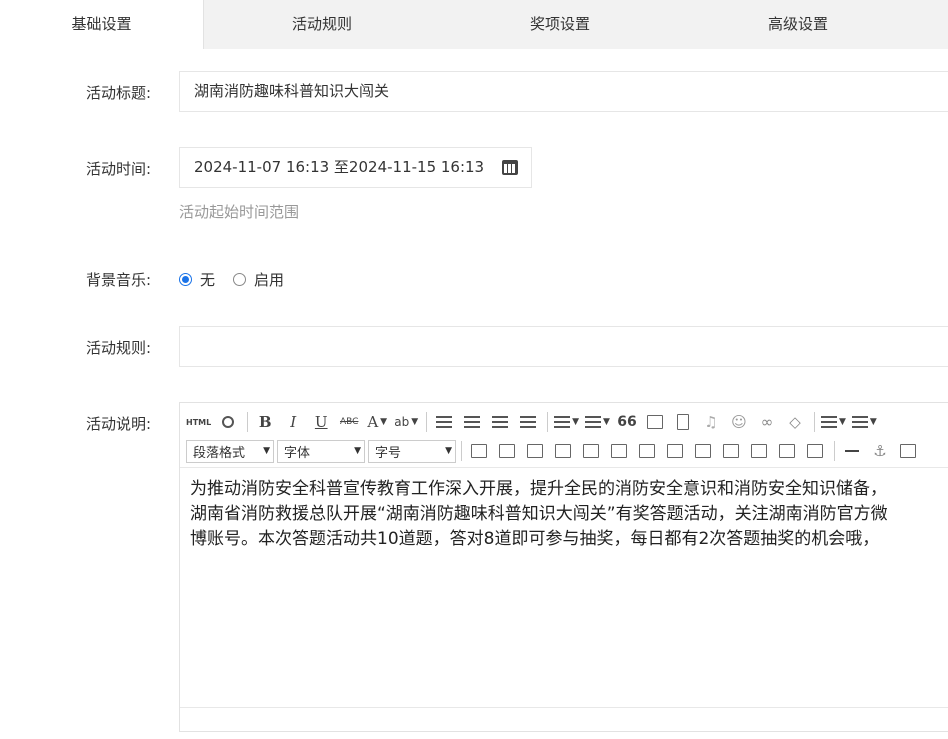 The height and width of the screenshot is (739, 948). Describe the element at coordinates (655, 422) in the screenshot. I see `image-icon` at that location.